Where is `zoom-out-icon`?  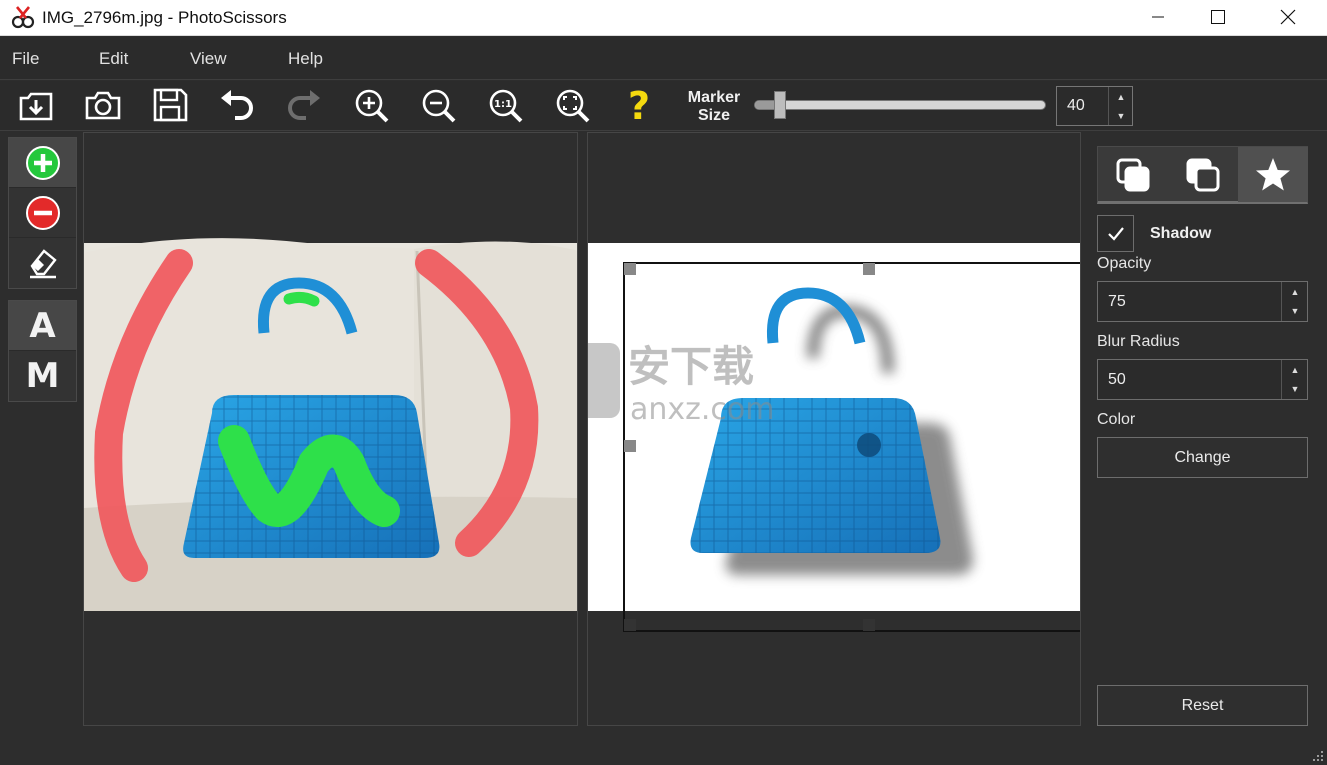 zoom-out-icon is located at coordinates (439, 106).